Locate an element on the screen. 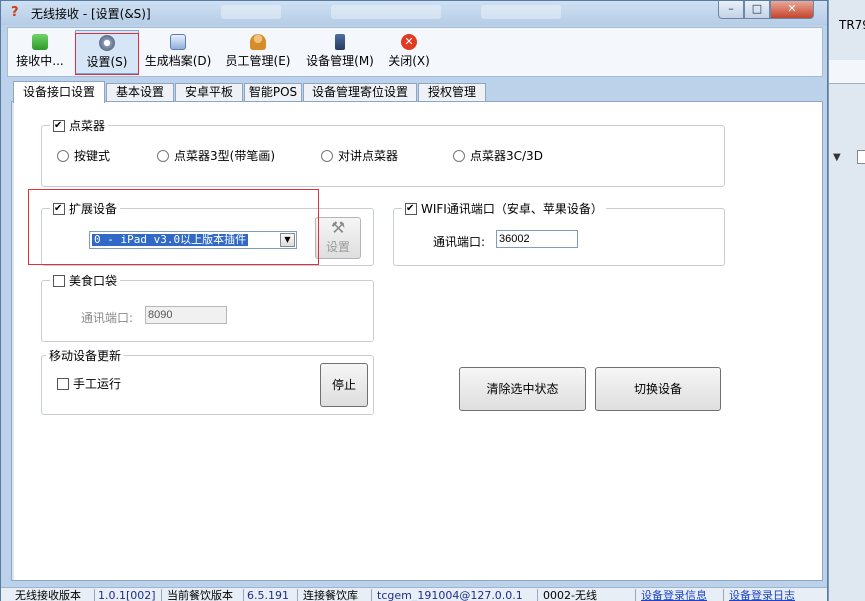 Image resolution: width=865 pixels, height=601 pixels. clear-selection-button: 清除选中状态 is located at coordinates (522, 389).